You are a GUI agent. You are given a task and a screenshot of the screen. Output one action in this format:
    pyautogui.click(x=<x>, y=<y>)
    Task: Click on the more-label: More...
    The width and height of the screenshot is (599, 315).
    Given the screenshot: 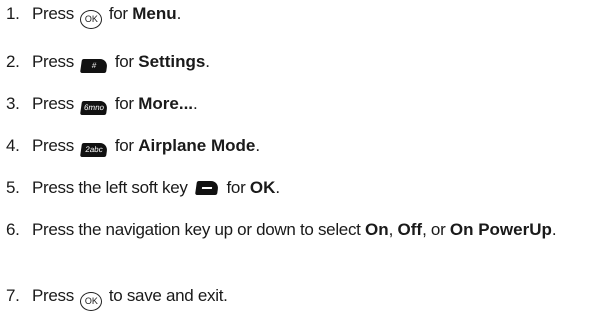 What is the action you would take?
    pyautogui.click(x=166, y=103)
    